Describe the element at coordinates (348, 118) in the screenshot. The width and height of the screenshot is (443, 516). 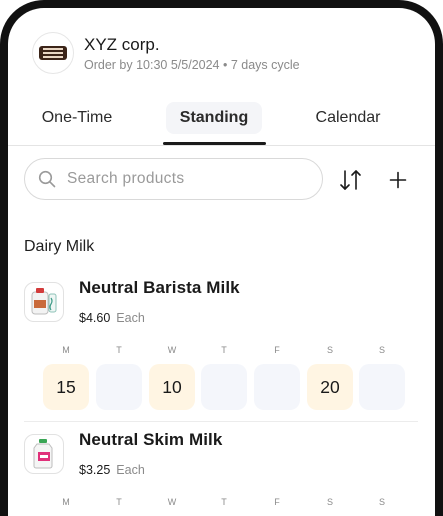
I see `tab-calendar: Calendar` at that location.